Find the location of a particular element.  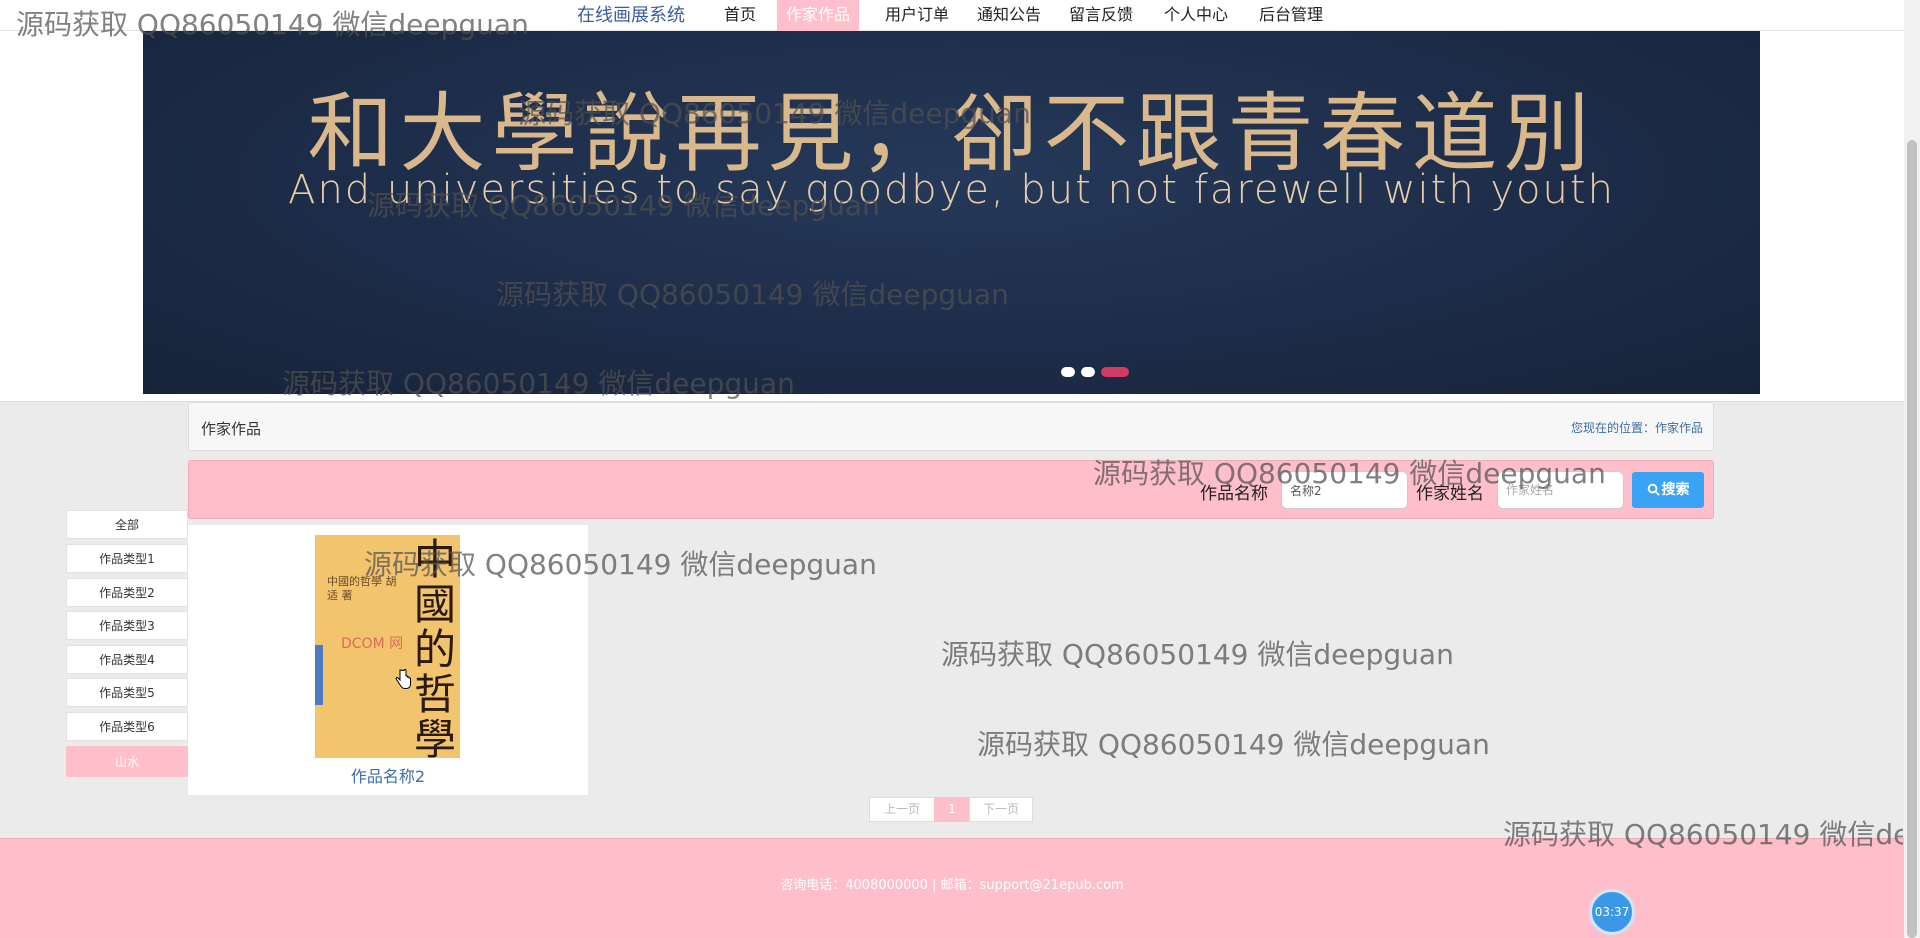

scrollbar-thumb is located at coordinates (1912, 539).